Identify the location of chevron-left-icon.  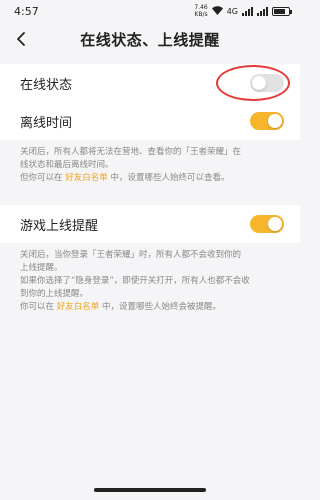
(21, 39).